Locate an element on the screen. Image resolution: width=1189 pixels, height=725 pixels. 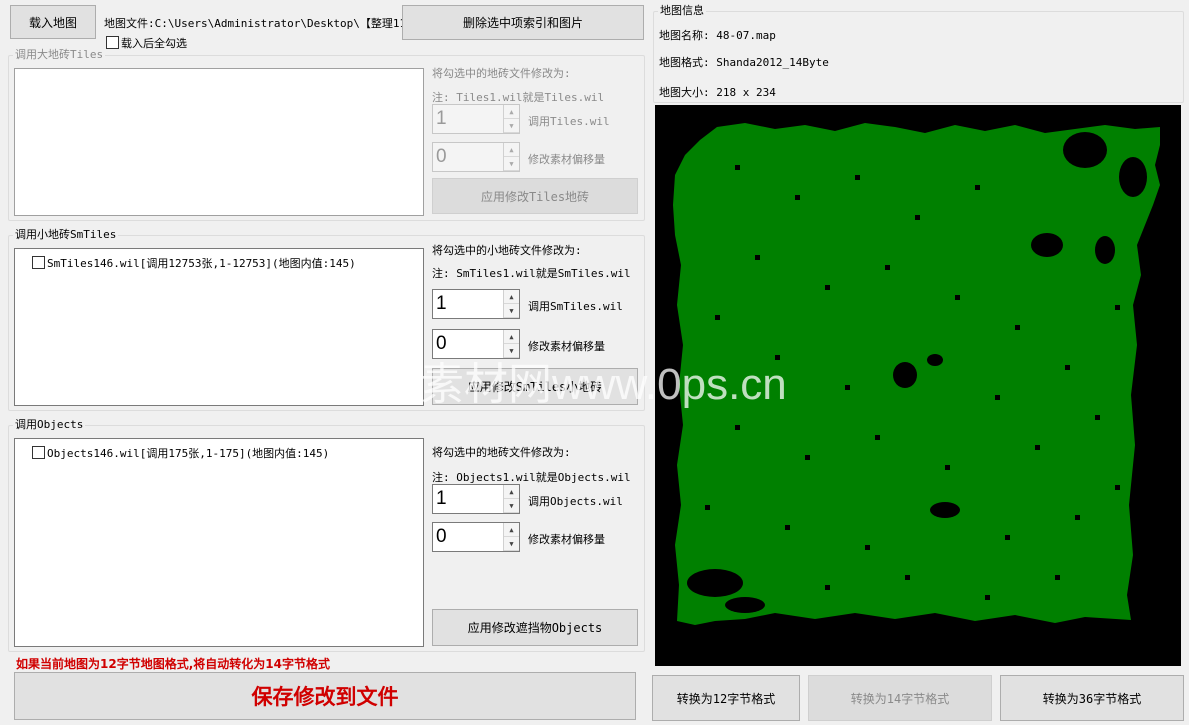
smtiles-file-stepper: 1 ▲ ▼ is located at coordinates (476, 304).